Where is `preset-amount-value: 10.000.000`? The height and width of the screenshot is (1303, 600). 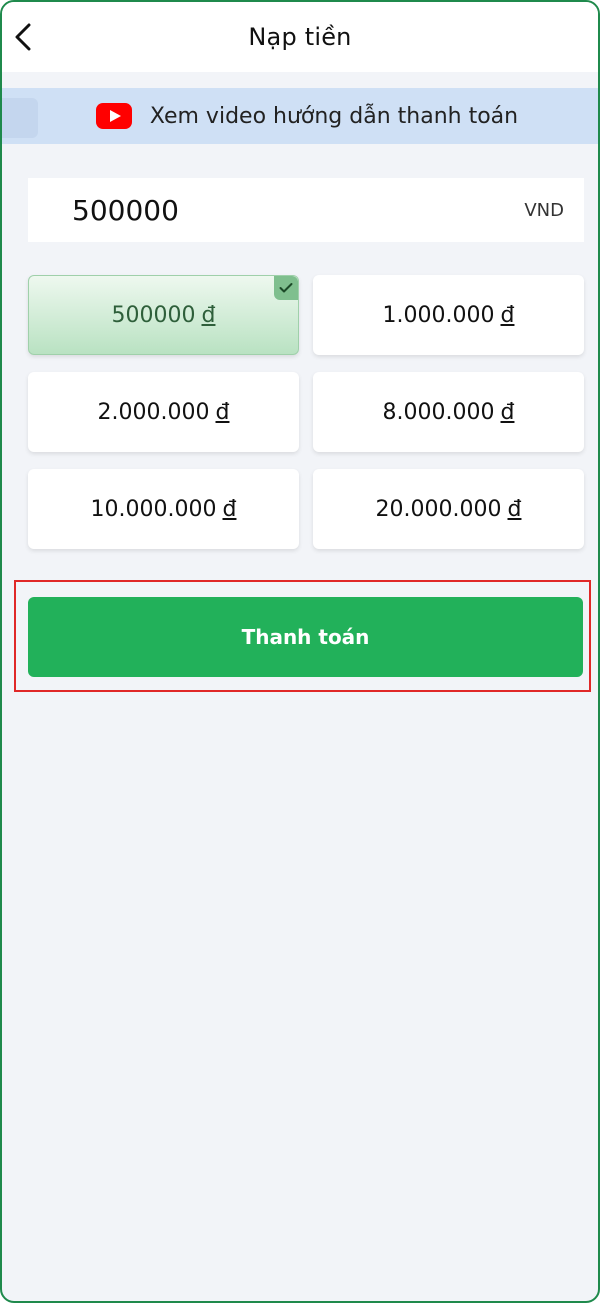 preset-amount-value: 10.000.000 is located at coordinates (153, 509).